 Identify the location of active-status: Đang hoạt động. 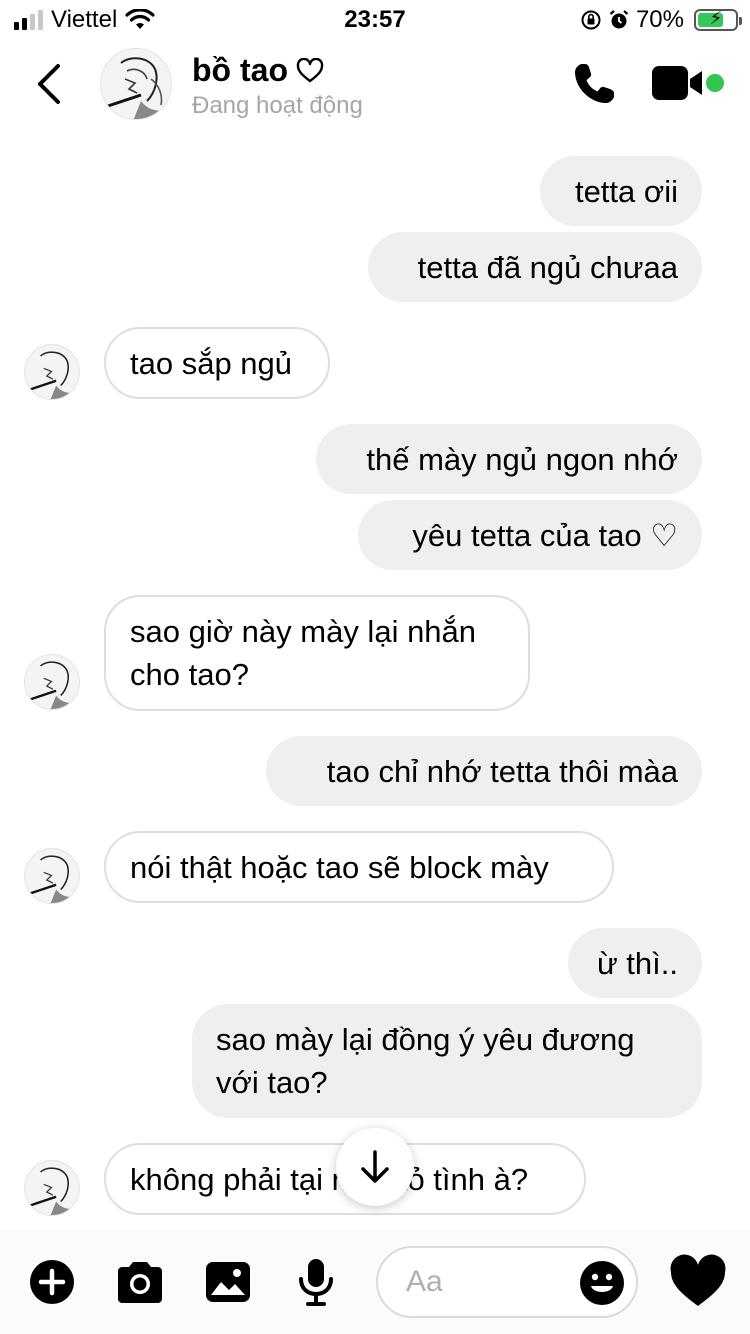
(277, 105).